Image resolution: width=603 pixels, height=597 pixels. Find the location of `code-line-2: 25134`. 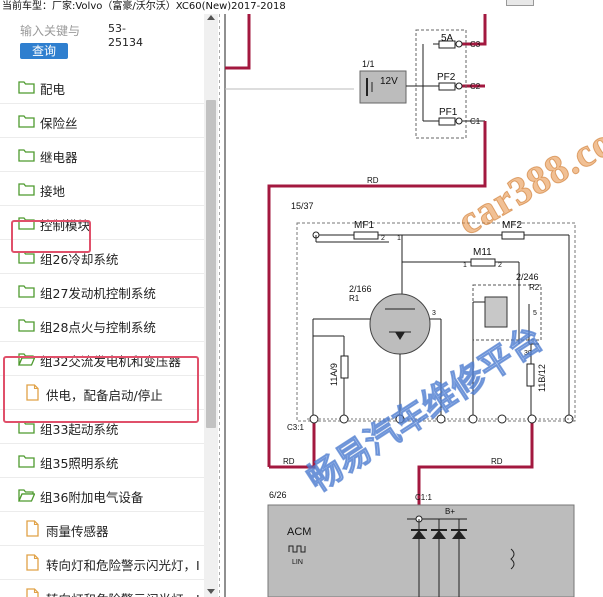

code-line-2: 25134 is located at coordinates (125, 42).